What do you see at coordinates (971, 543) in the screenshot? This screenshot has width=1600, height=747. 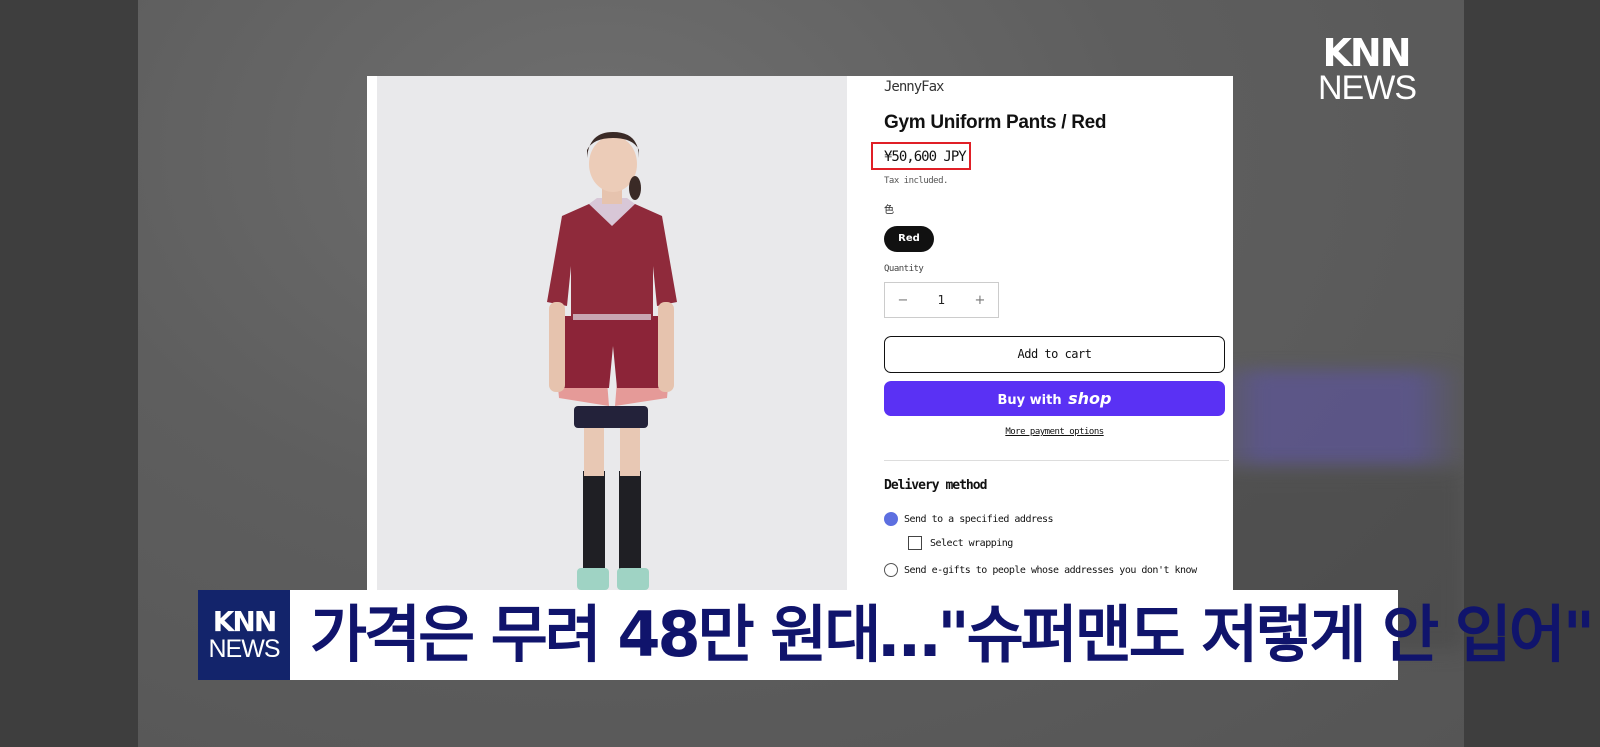 I see `wrapping-label: Select wrapping` at bounding box center [971, 543].